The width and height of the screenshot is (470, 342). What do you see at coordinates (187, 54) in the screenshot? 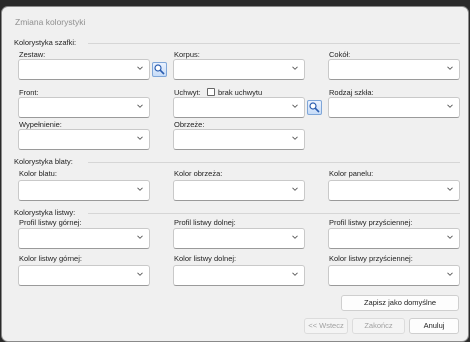
I see `label-korpus: Korpus:` at bounding box center [187, 54].